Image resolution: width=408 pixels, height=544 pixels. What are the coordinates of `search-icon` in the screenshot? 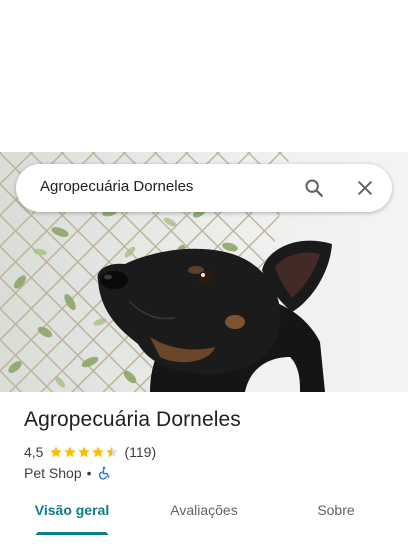 It's located at (314, 188).